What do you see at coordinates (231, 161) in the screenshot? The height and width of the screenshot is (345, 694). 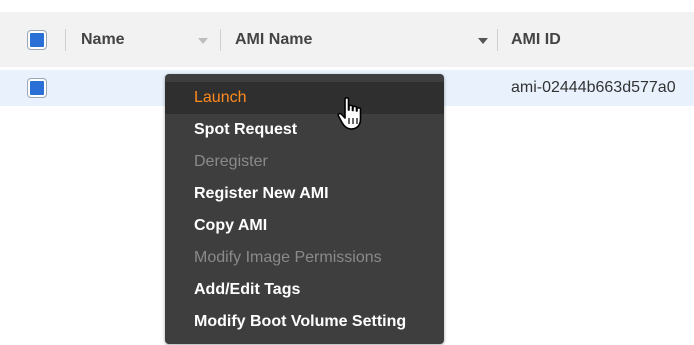 I see `menu-item-deregister: Deregister` at bounding box center [231, 161].